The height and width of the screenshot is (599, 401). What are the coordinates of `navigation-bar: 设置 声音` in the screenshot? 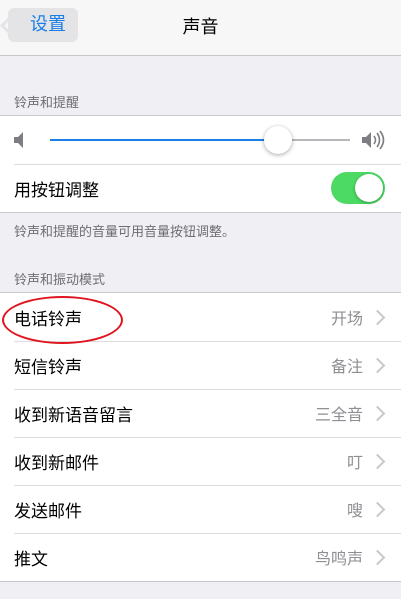 It's located at (200, 28).